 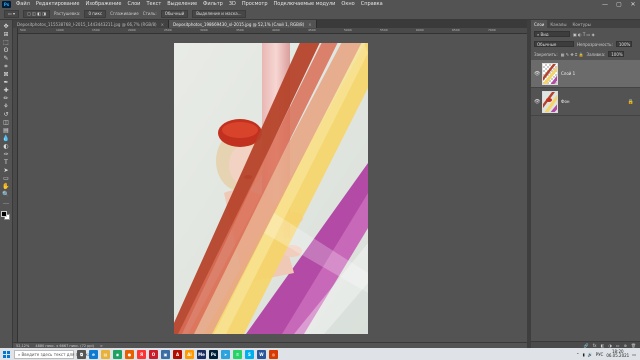 I want to click on menu-item: Текст, so click(x=153, y=4).